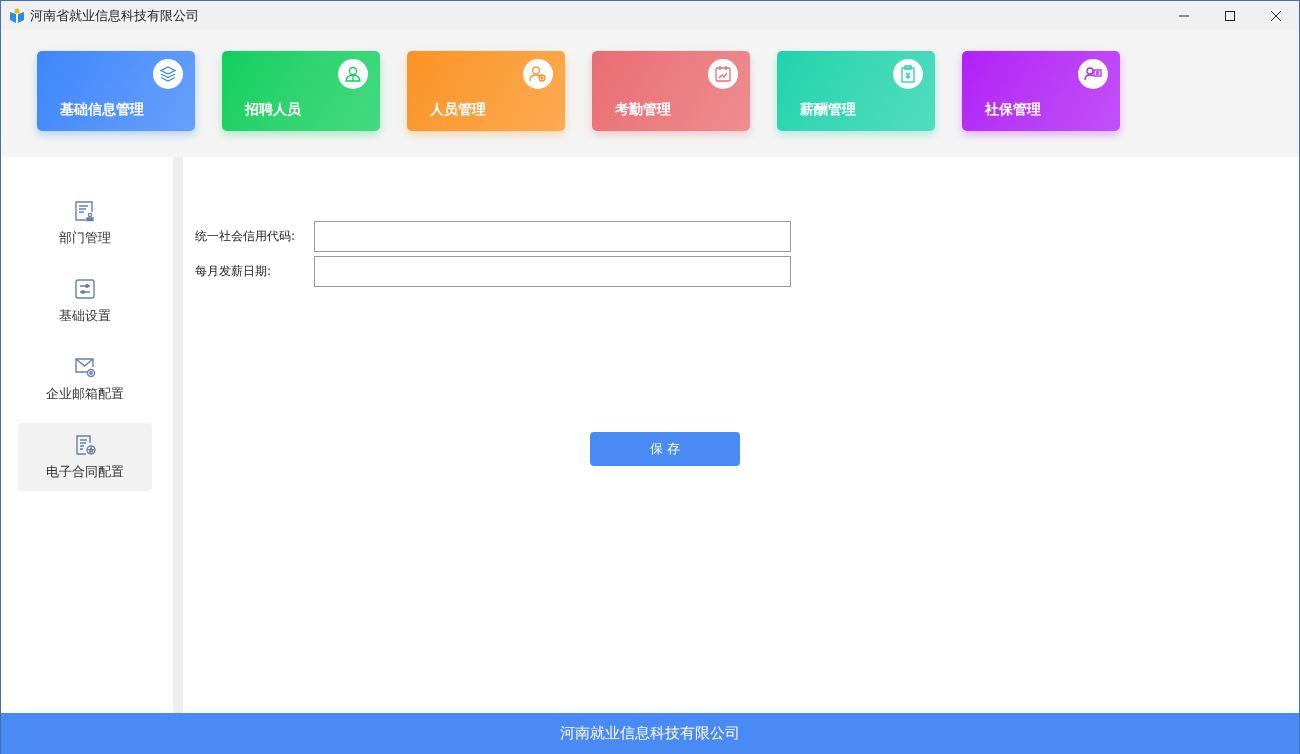 The width and height of the screenshot is (1300, 754). Describe the element at coordinates (168, 74) in the screenshot. I see `layers-icon` at that location.